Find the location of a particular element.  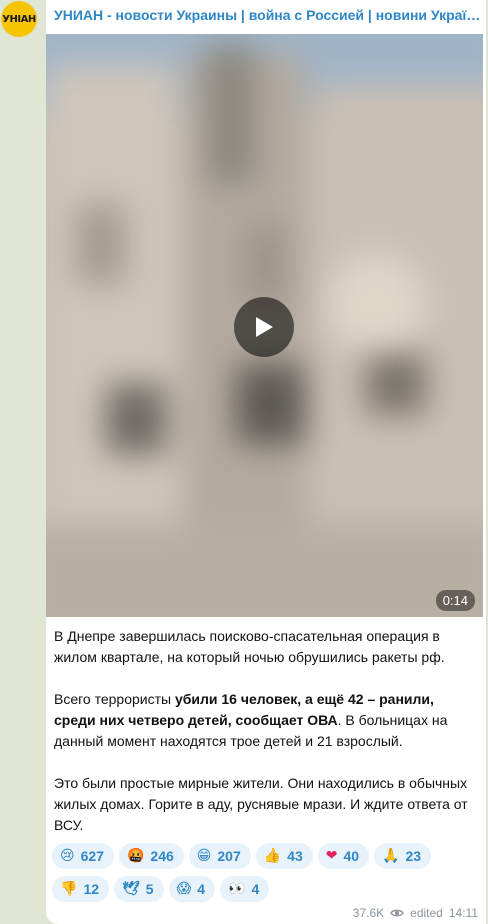

reaction-count: 5 is located at coordinates (149, 889).